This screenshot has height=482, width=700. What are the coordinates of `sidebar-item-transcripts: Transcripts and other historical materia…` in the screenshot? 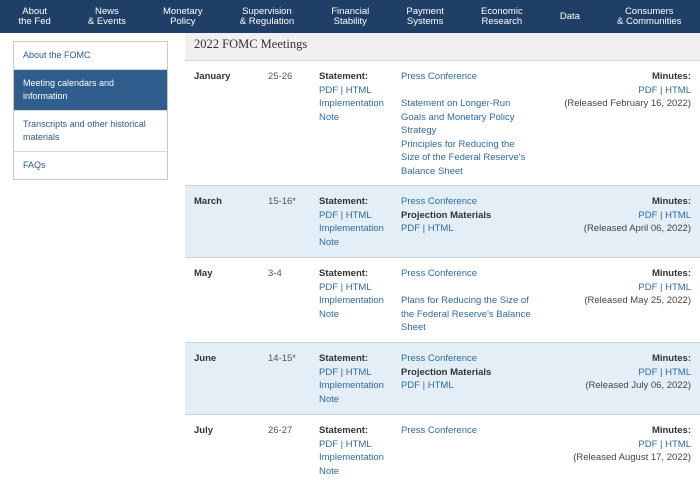 It's located at (90, 131).